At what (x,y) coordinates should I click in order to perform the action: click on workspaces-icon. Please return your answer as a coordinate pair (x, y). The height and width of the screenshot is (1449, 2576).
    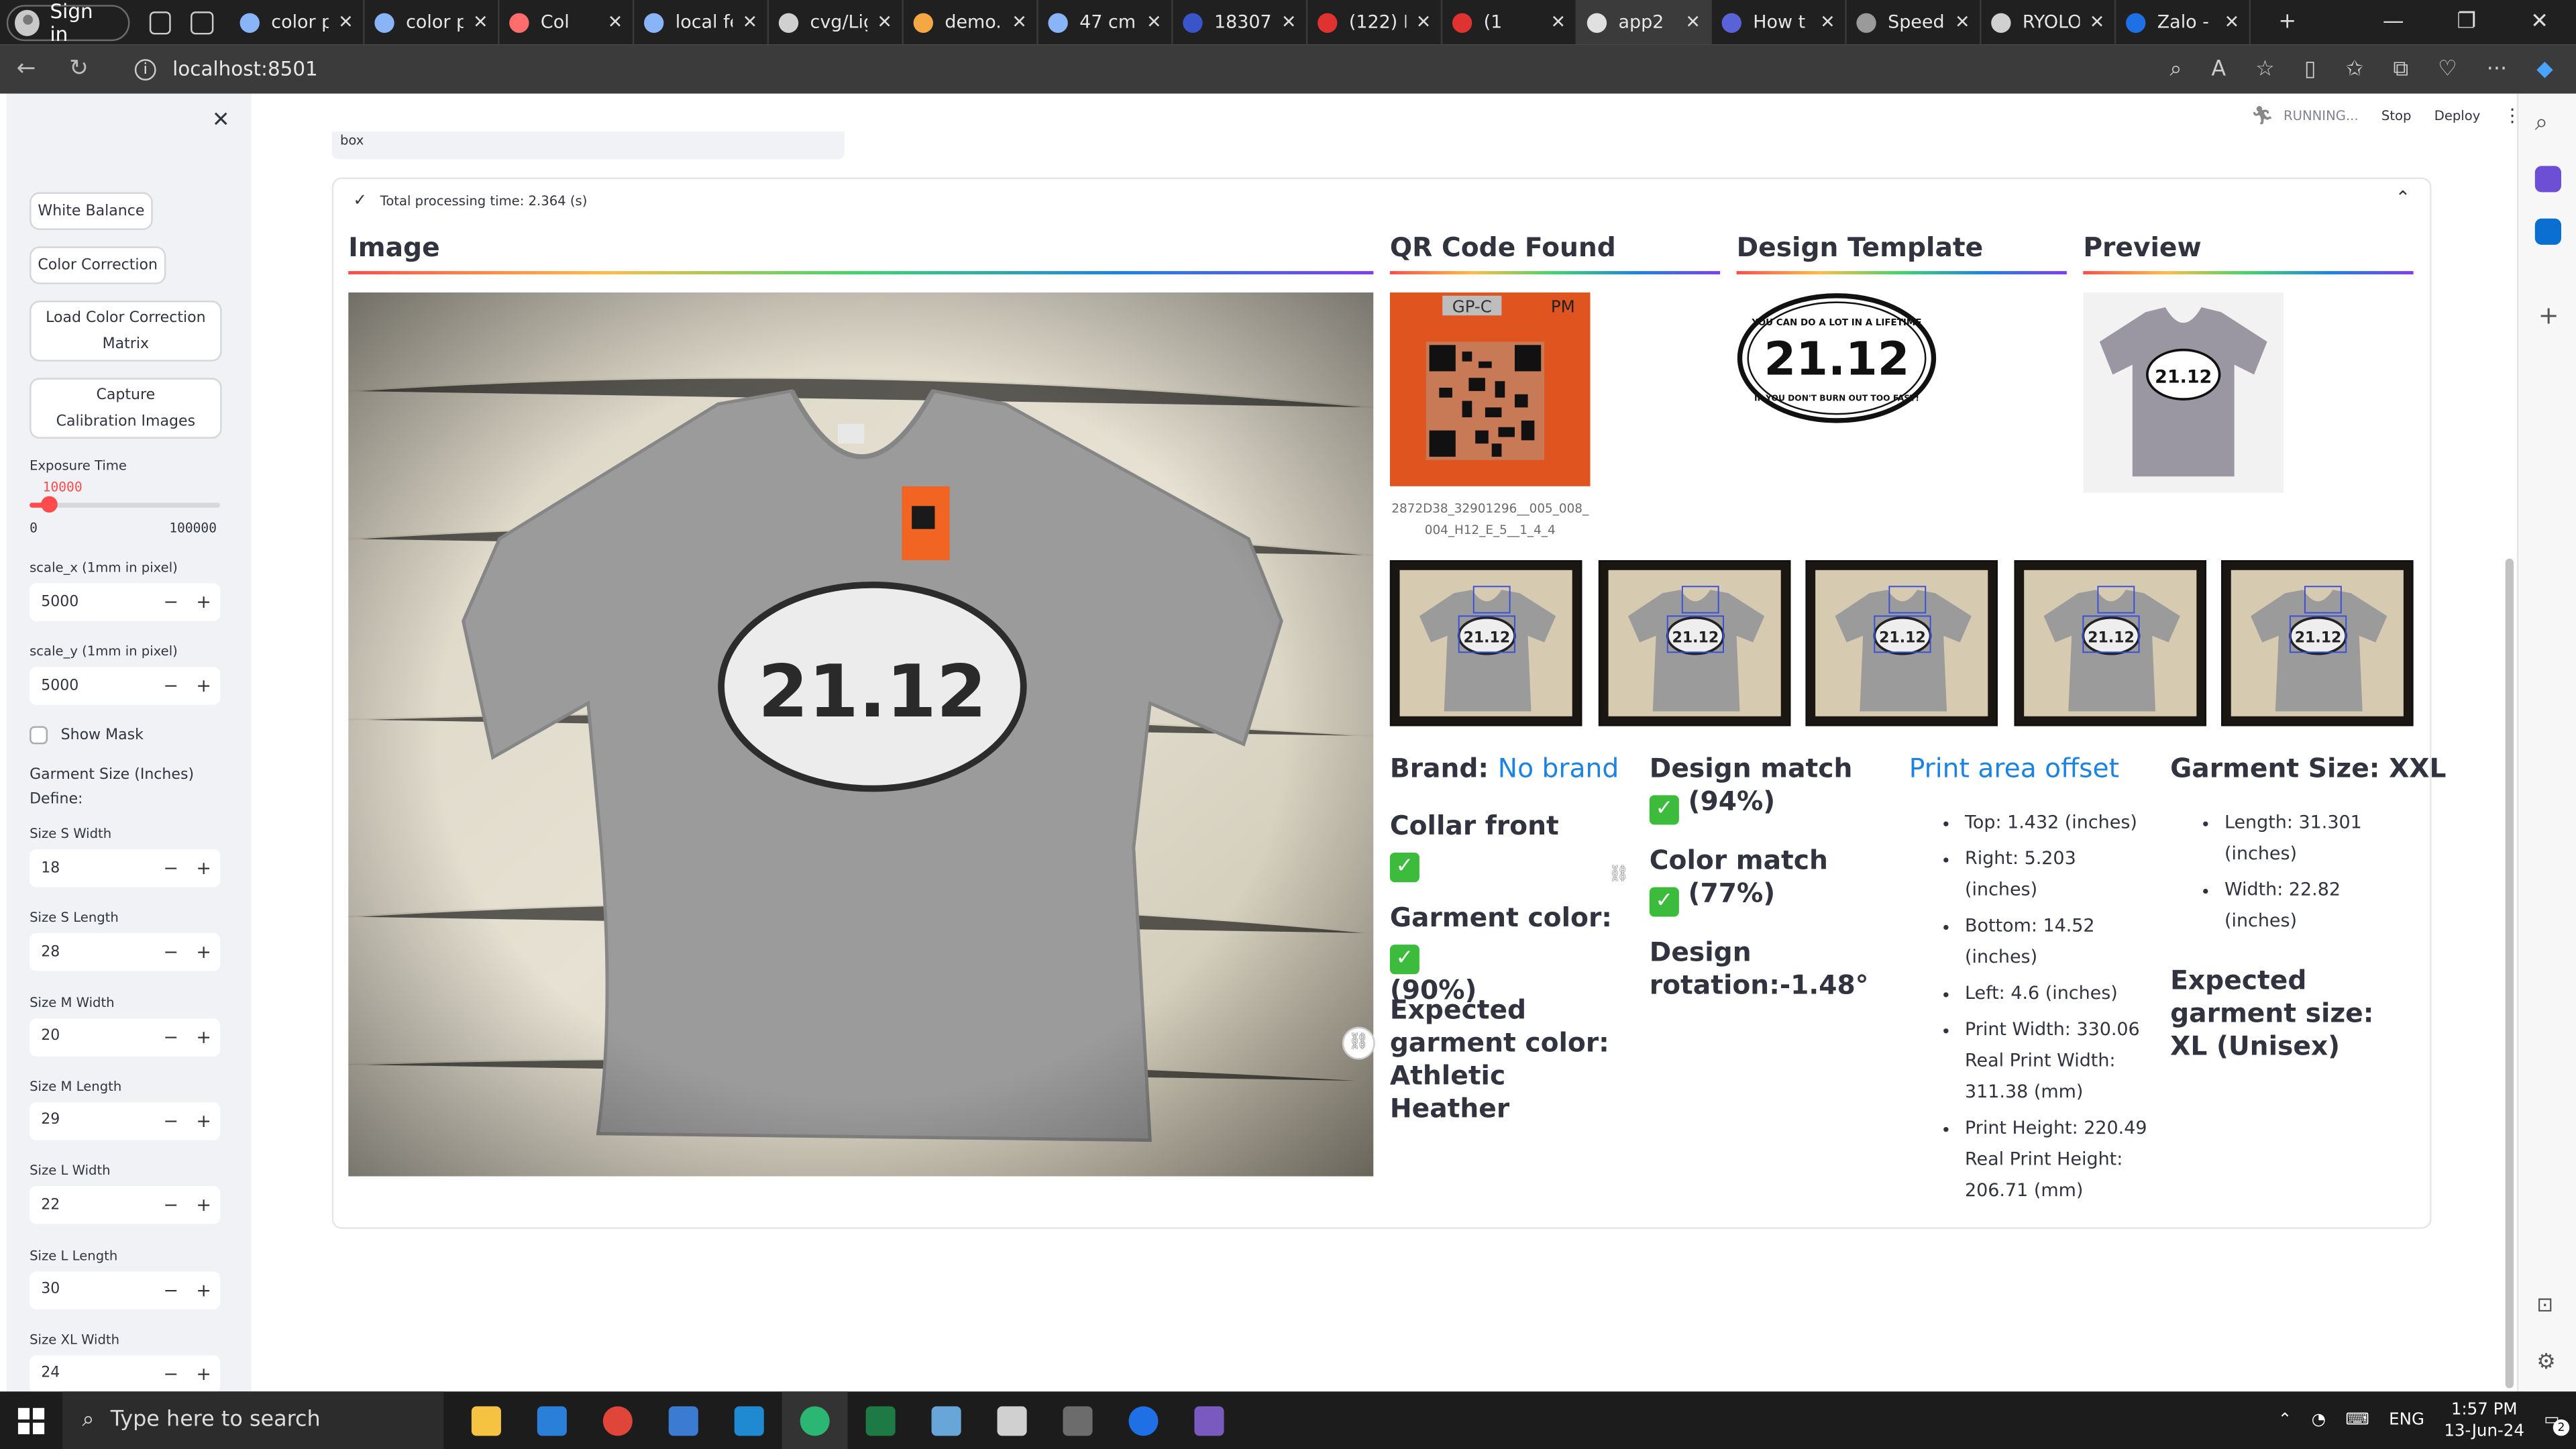
    Looking at the image, I should click on (160, 22).